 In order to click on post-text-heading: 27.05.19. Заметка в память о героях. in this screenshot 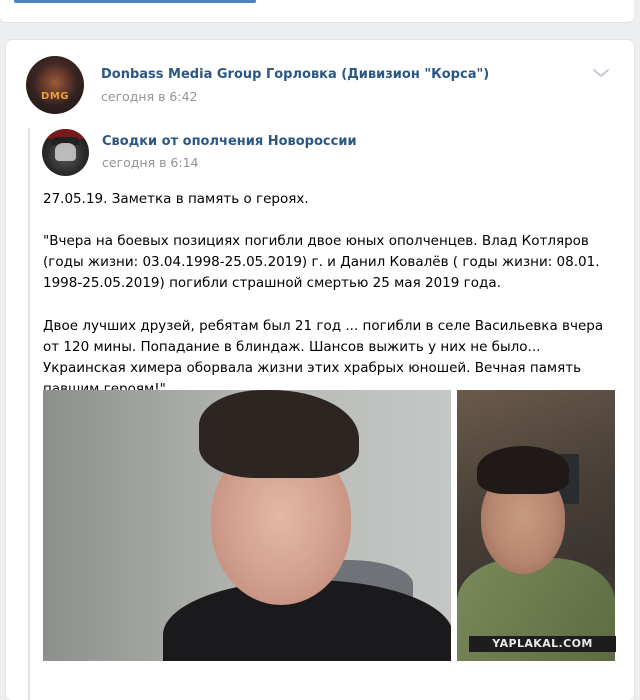, I will do `click(176, 199)`.